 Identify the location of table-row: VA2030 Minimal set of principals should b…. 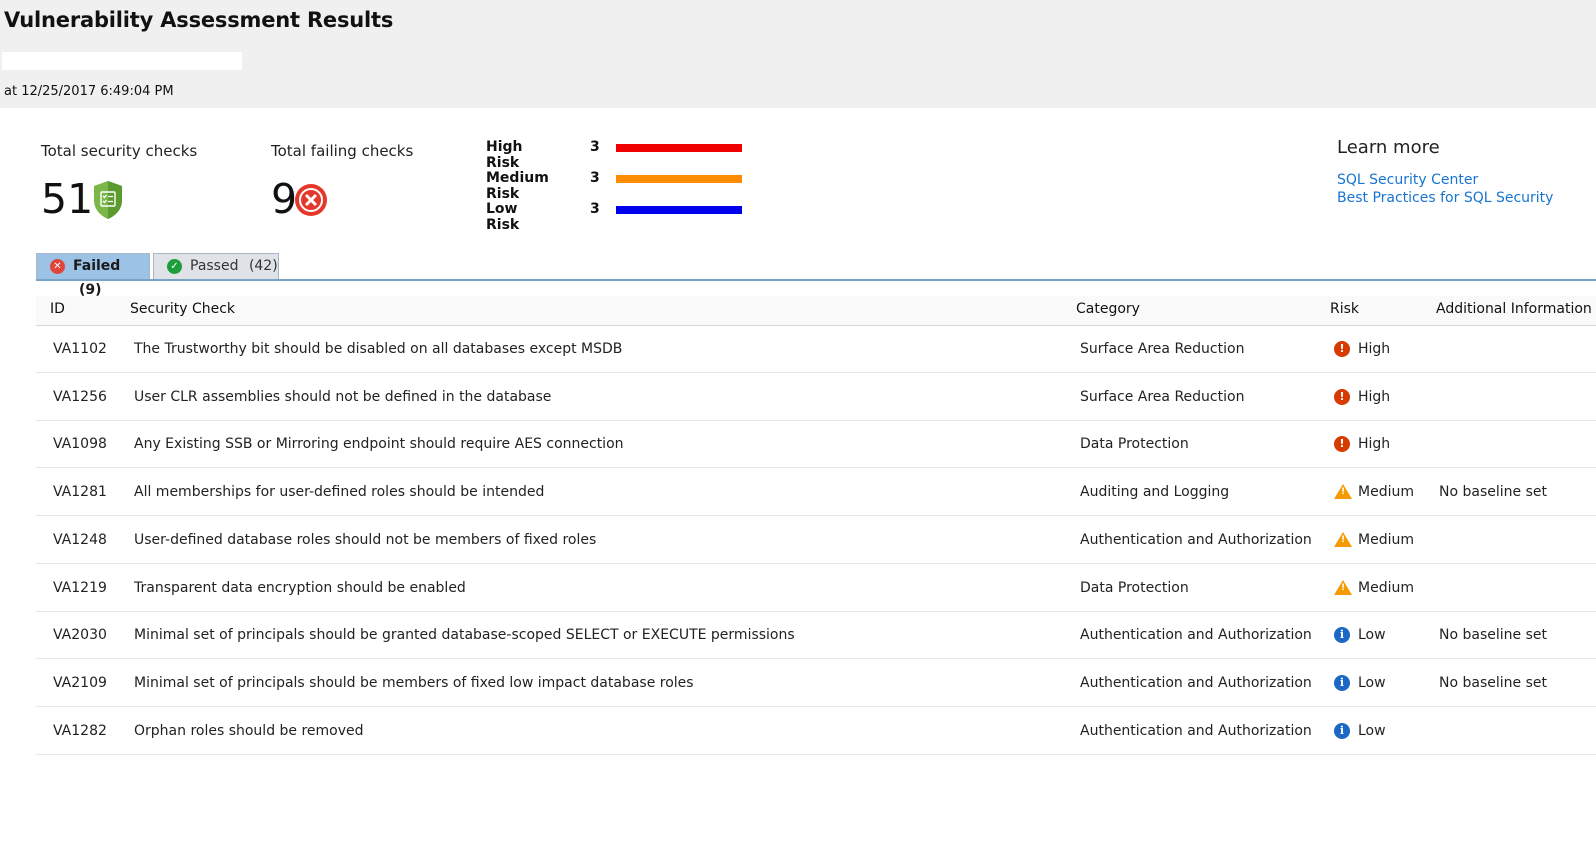
(816, 636).